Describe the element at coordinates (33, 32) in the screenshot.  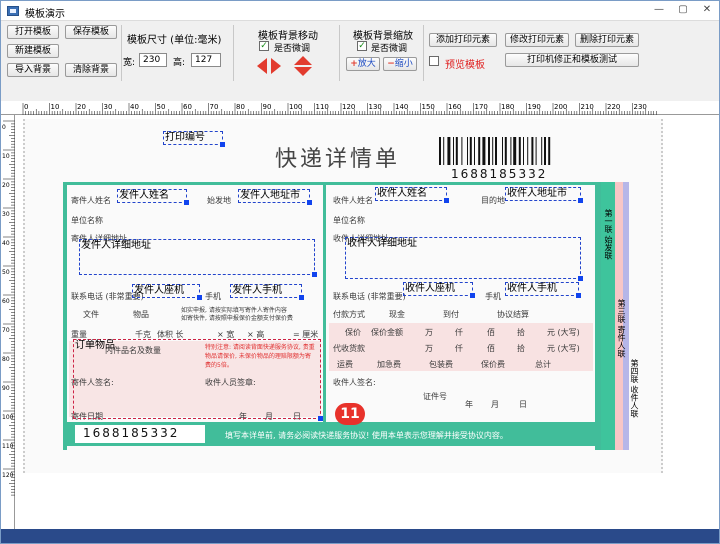
I see `open-template-button: 打开模板` at that location.